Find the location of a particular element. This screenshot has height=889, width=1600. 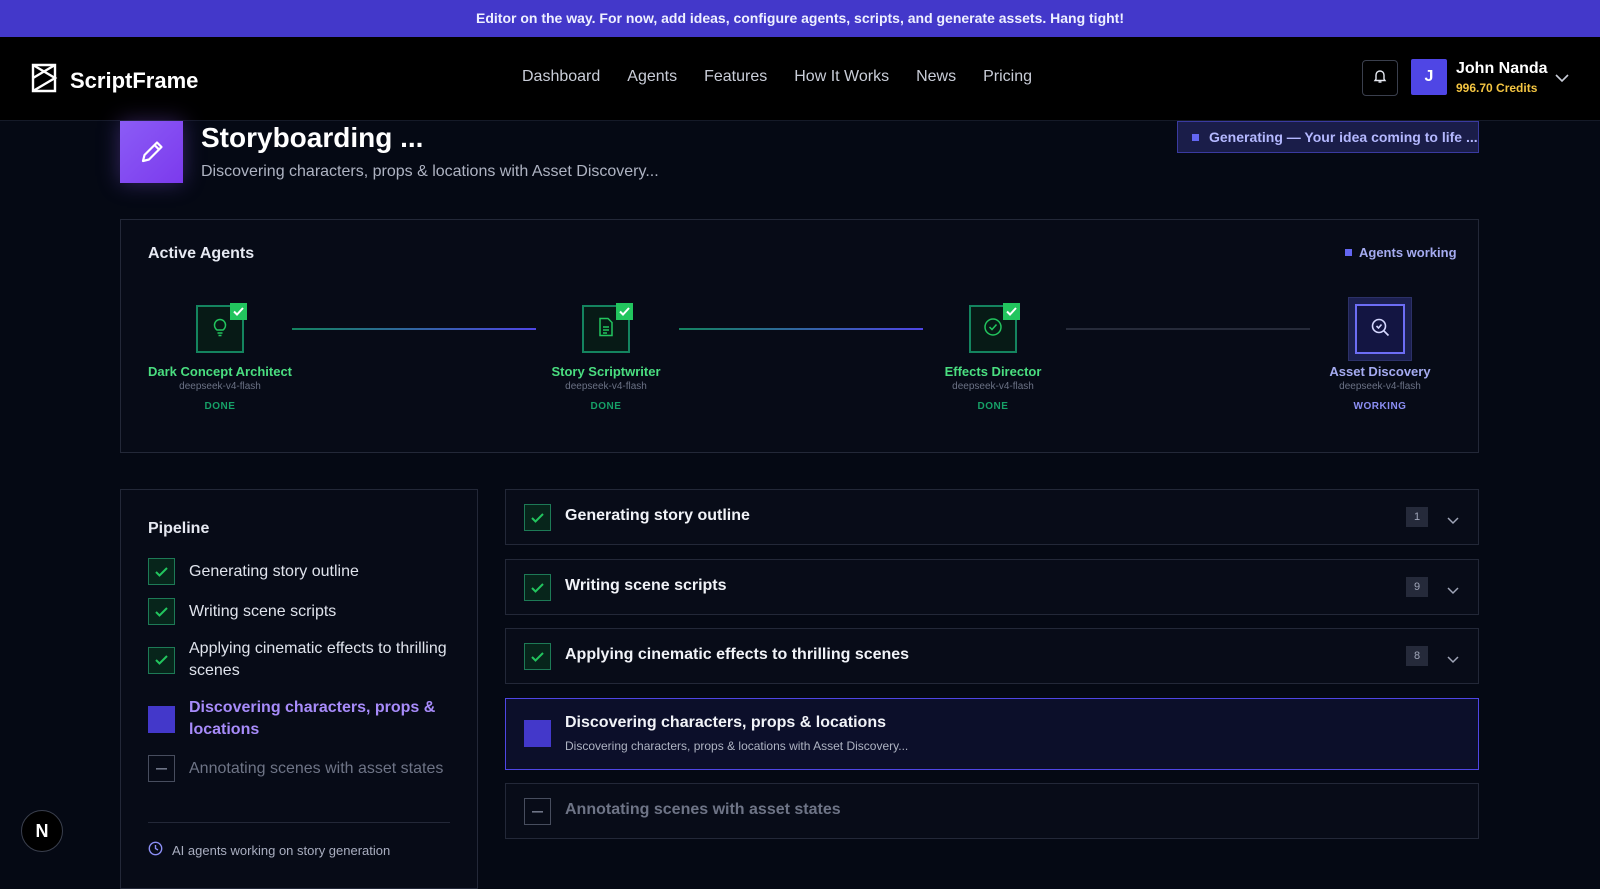

bell-icon is located at coordinates (1380, 78).